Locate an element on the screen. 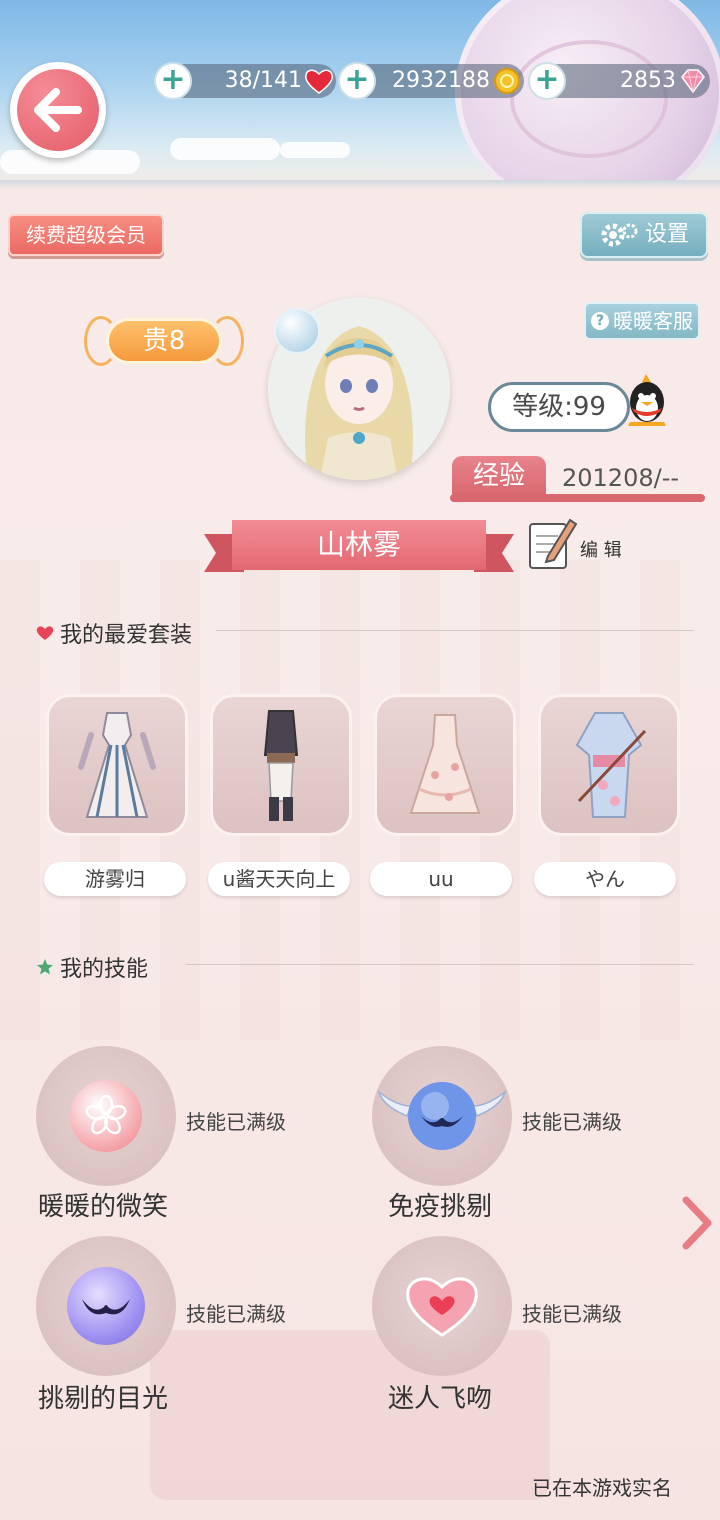 The image size is (720, 1520). player-level: 等级:99 is located at coordinates (559, 407).